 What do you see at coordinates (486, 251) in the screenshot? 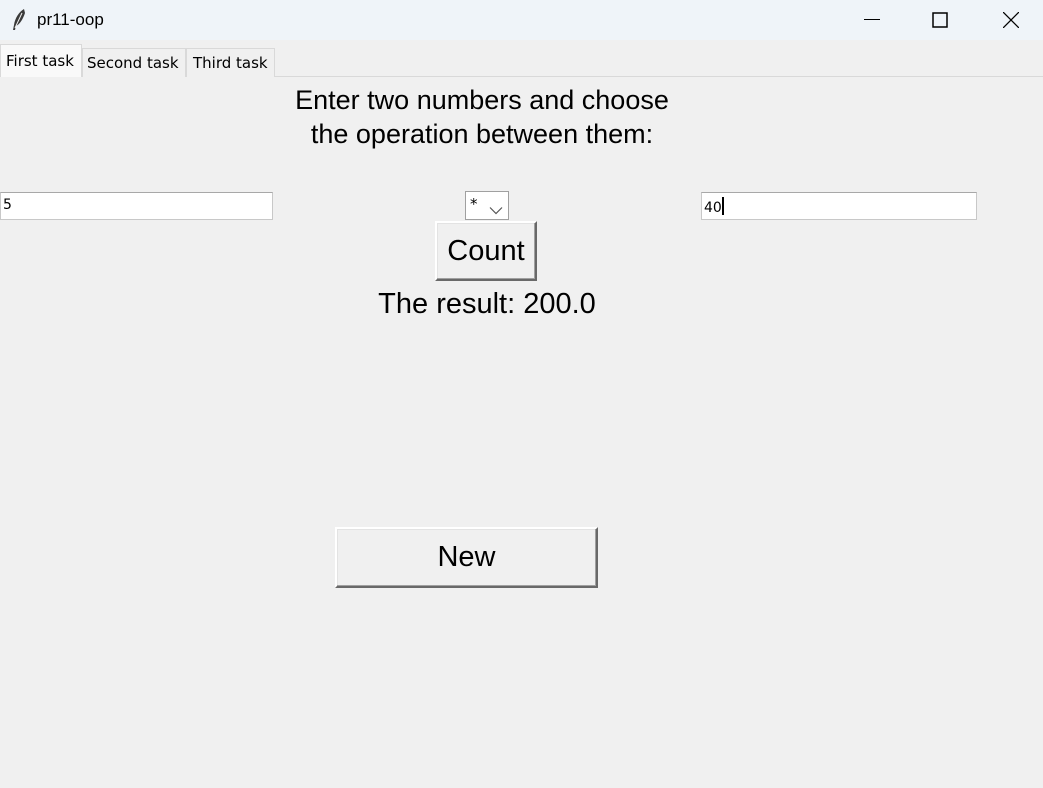
I see `count-button: Count` at bounding box center [486, 251].